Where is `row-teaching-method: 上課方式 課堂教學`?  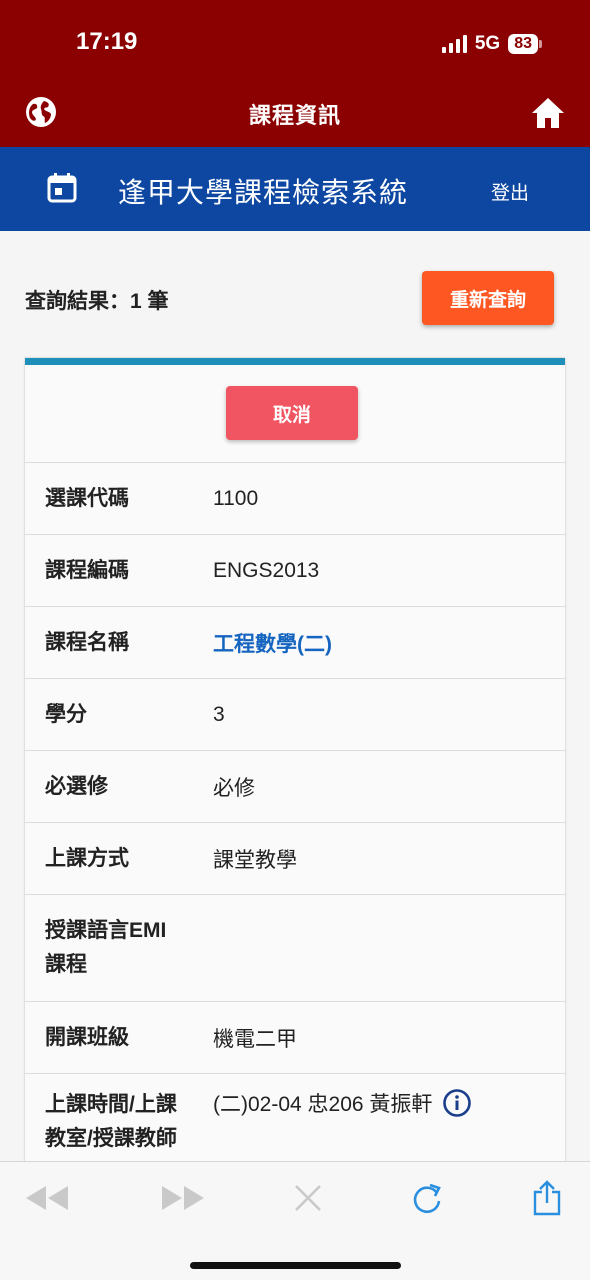
row-teaching-method: 上課方式 課堂教學 is located at coordinates (295, 859).